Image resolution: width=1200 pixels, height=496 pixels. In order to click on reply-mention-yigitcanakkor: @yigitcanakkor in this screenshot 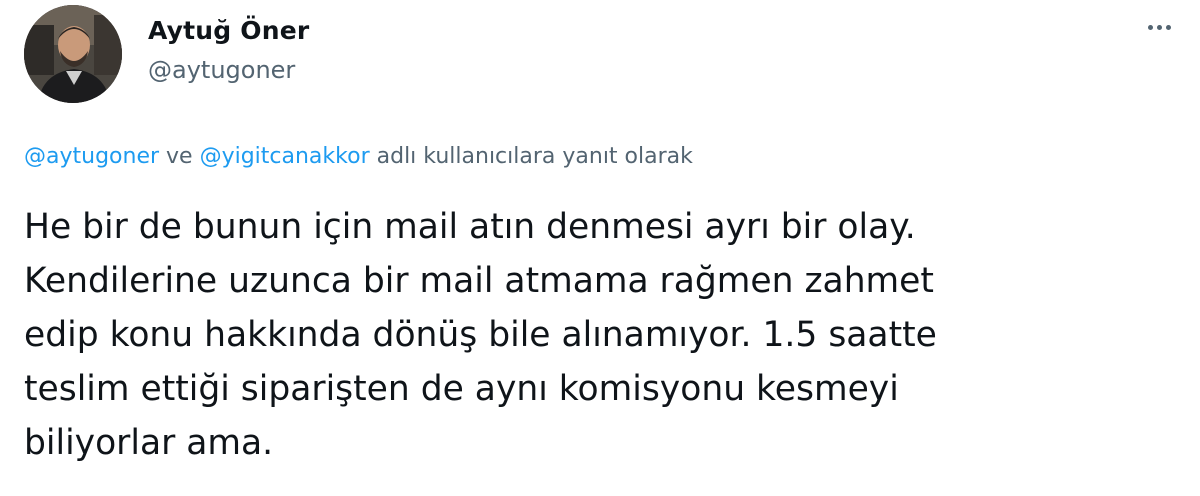, I will do `click(285, 156)`.